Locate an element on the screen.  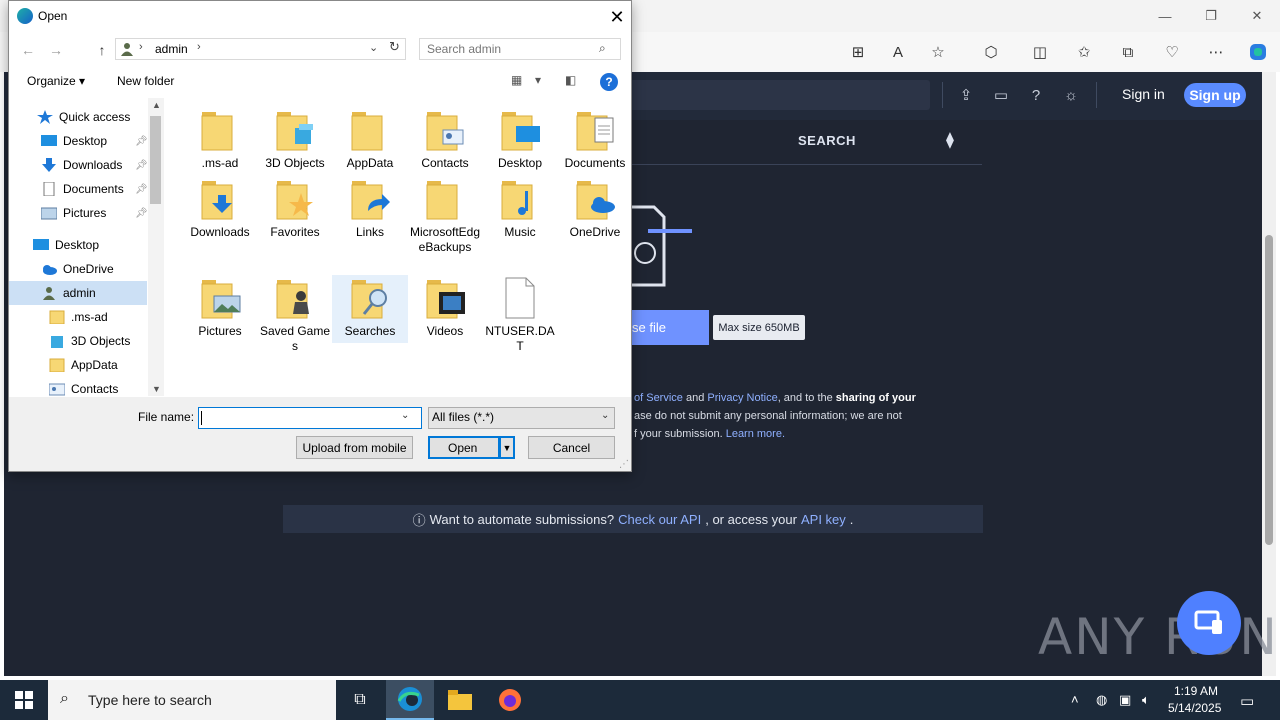
nav-item-ms-ad: .ms-ad is located at coordinates (79, 317).